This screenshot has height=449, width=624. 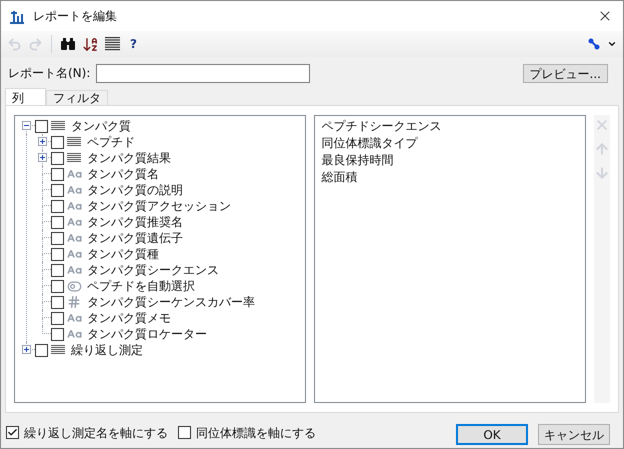 What do you see at coordinates (450, 177) in the screenshot?
I see `list-item: 総面積` at bounding box center [450, 177].